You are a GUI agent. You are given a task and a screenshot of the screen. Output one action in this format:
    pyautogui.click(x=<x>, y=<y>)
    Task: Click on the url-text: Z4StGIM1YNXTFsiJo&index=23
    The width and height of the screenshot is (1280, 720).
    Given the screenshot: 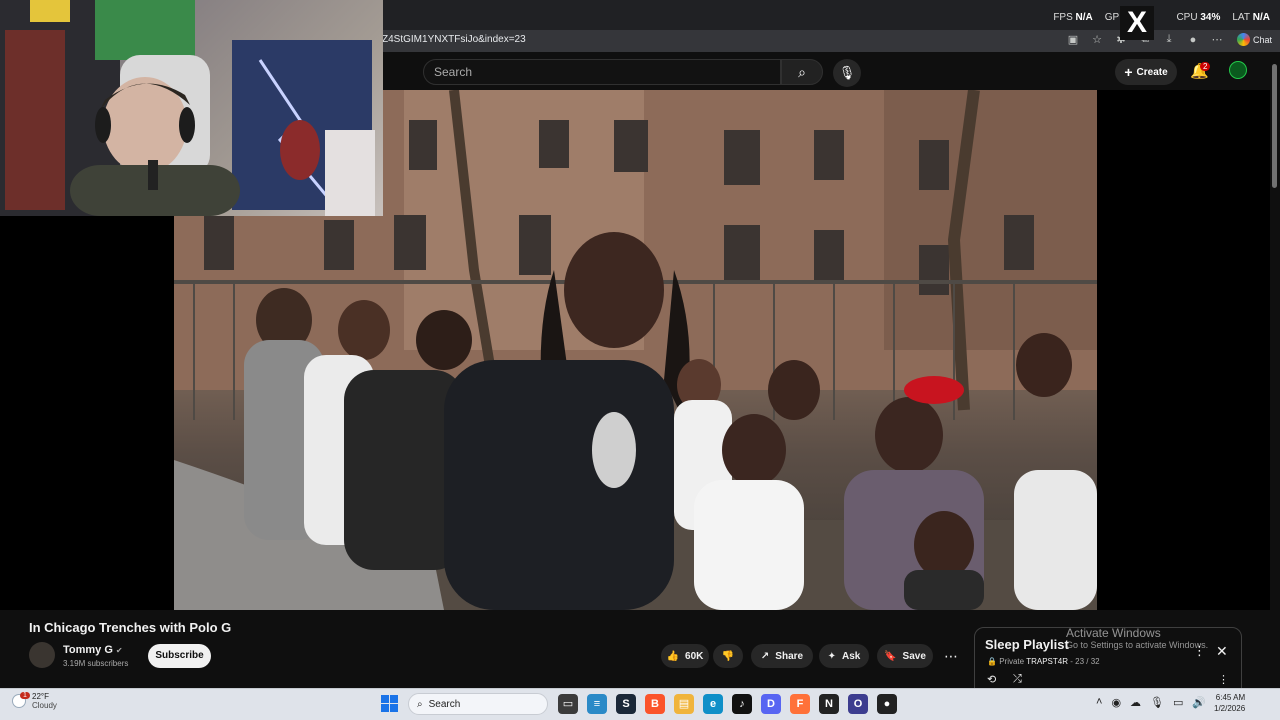 What is the action you would take?
    pyautogui.click(x=454, y=39)
    